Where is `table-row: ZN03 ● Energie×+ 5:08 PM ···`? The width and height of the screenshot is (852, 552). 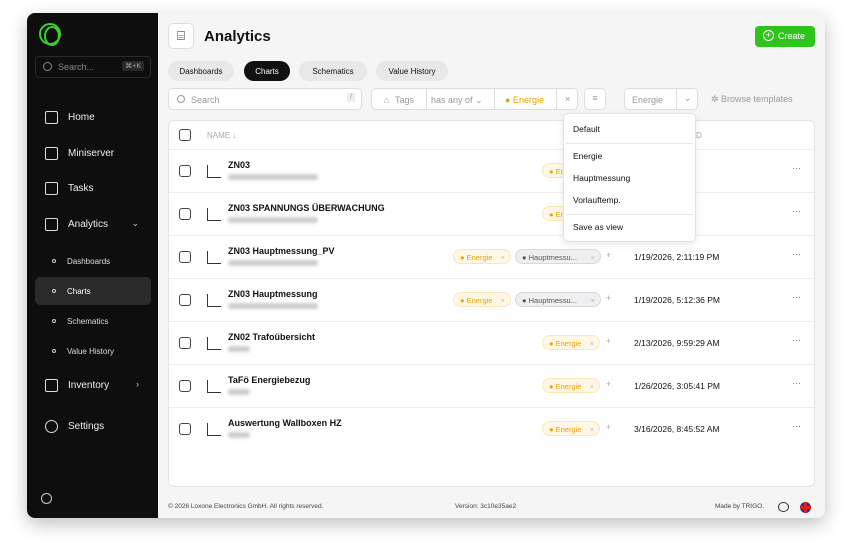 table-row: ZN03 ● Energie×+ 5:08 PM ··· is located at coordinates (491, 170).